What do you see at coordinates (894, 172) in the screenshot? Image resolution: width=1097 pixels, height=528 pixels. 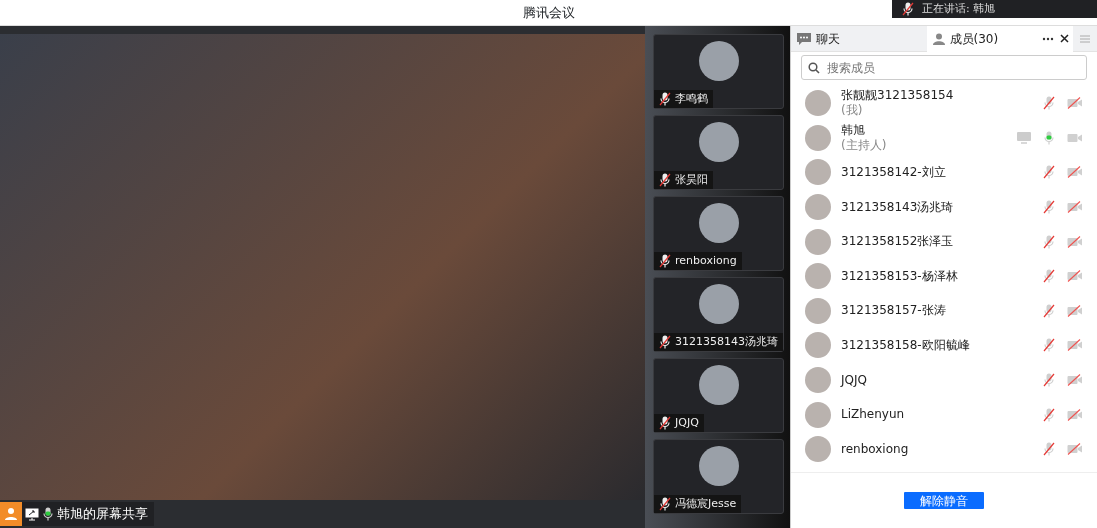 I see `member-name: 3121358142-刘立` at bounding box center [894, 172].